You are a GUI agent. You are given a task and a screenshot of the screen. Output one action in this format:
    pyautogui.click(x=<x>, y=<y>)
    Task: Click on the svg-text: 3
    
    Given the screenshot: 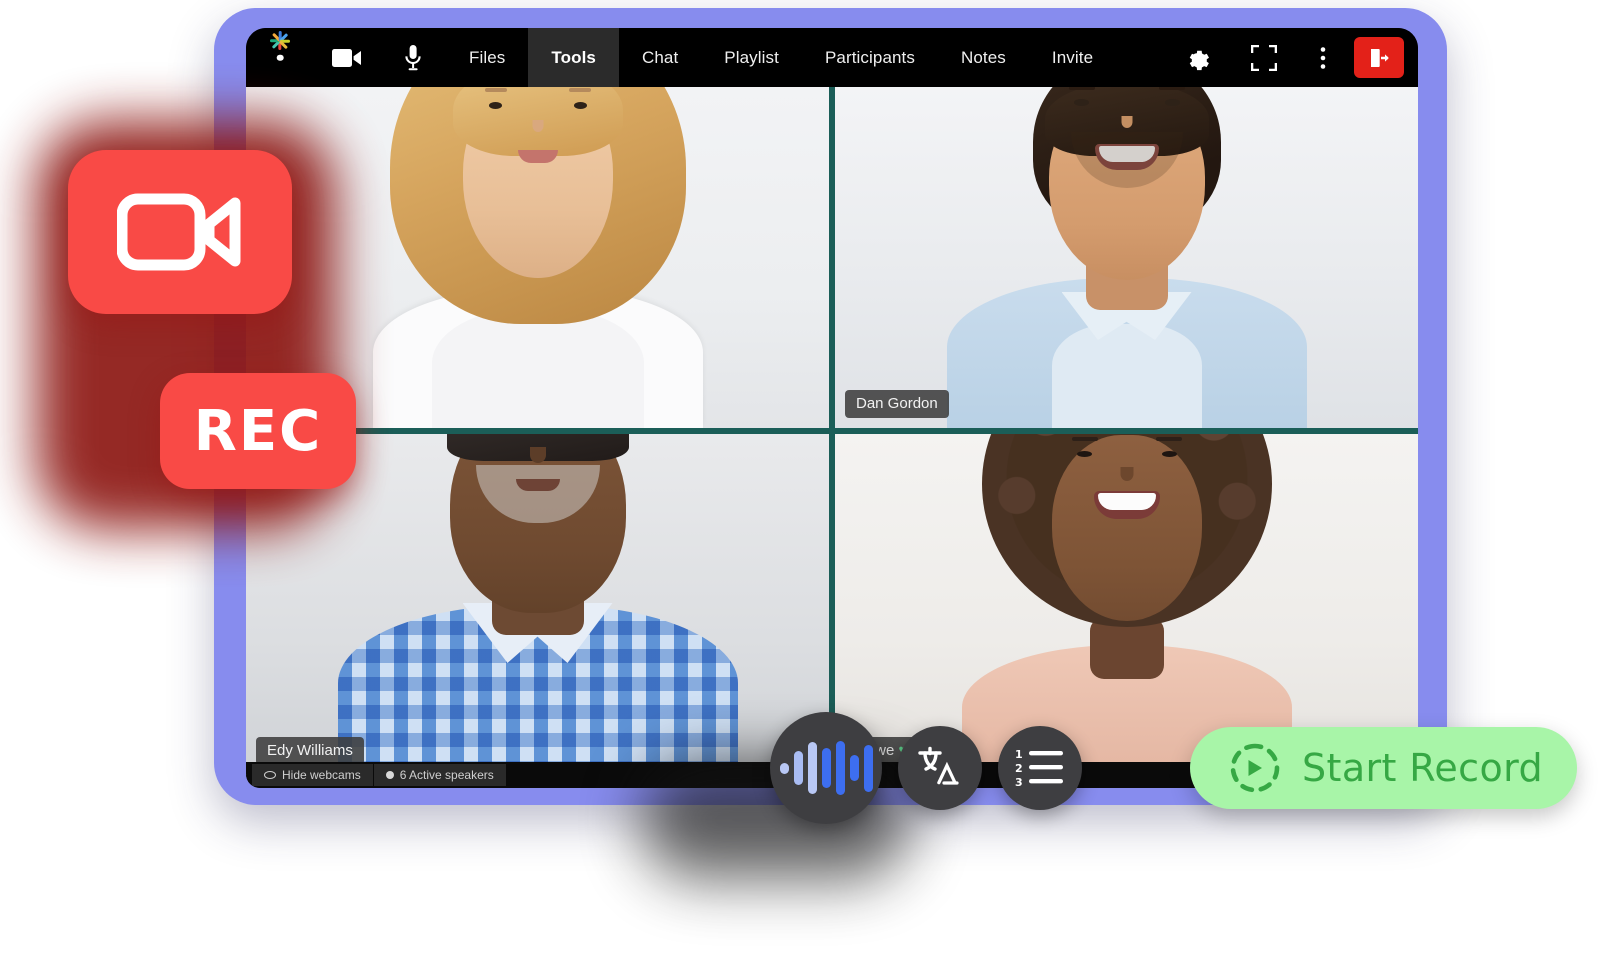 What is the action you would take?
    pyautogui.click(x=1019, y=782)
    